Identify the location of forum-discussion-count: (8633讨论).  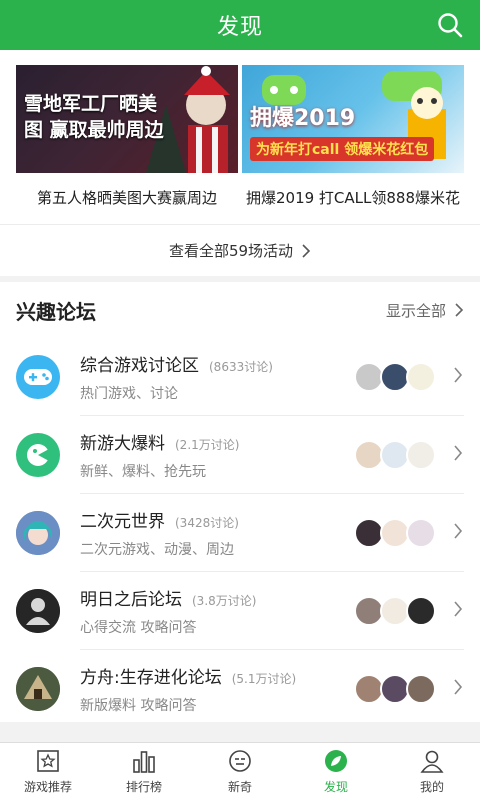
(241, 367).